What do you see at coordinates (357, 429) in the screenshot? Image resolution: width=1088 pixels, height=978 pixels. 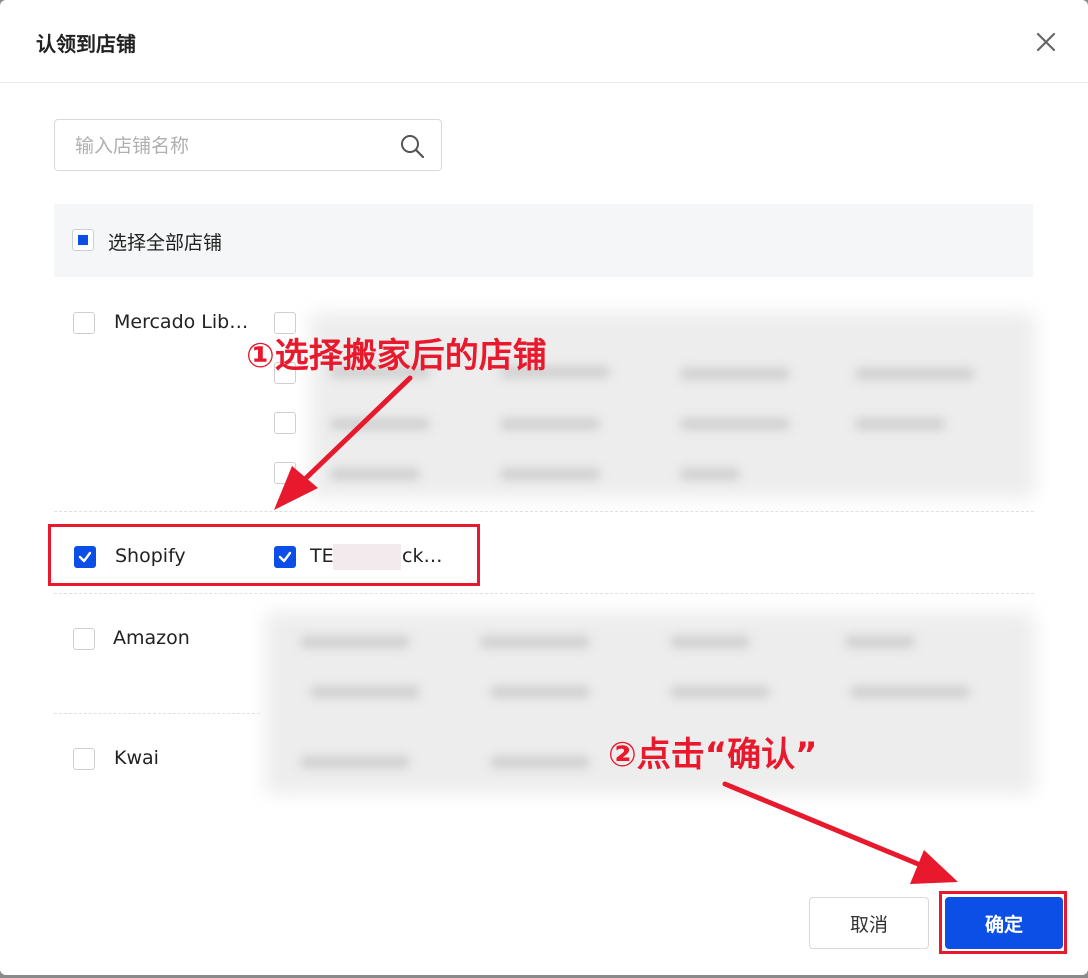 I see `arrow-to-store` at bounding box center [357, 429].